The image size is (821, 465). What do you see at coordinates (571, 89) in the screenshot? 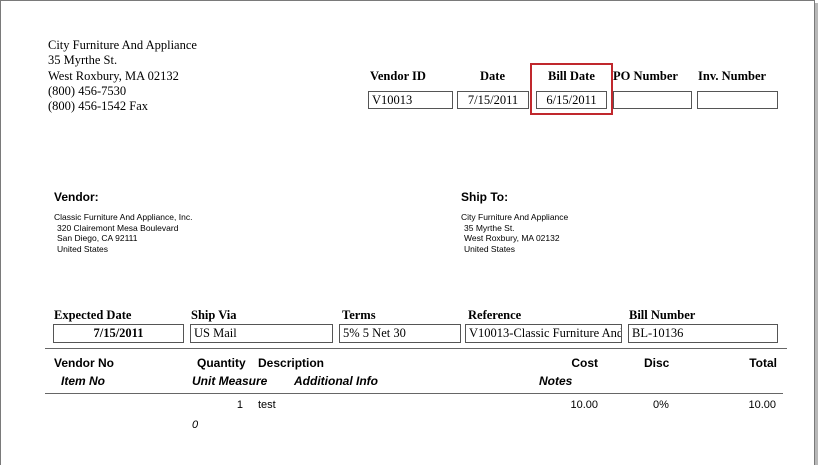
I see `bill-date-highlight` at bounding box center [571, 89].